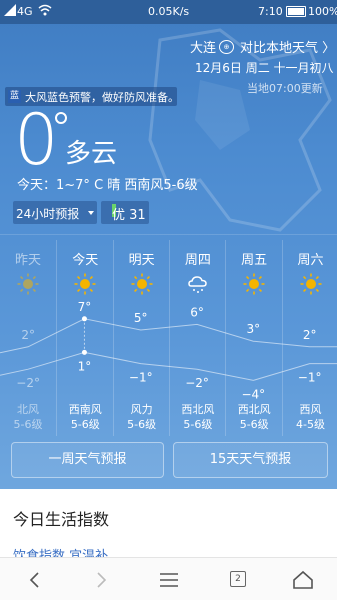 This screenshot has height=600, width=337. What do you see at coordinates (168, 526) in the screenshot?
I see `life-index-card: 今日生活指数 饮食指数 宜温补` at bounding box center [168, 526].